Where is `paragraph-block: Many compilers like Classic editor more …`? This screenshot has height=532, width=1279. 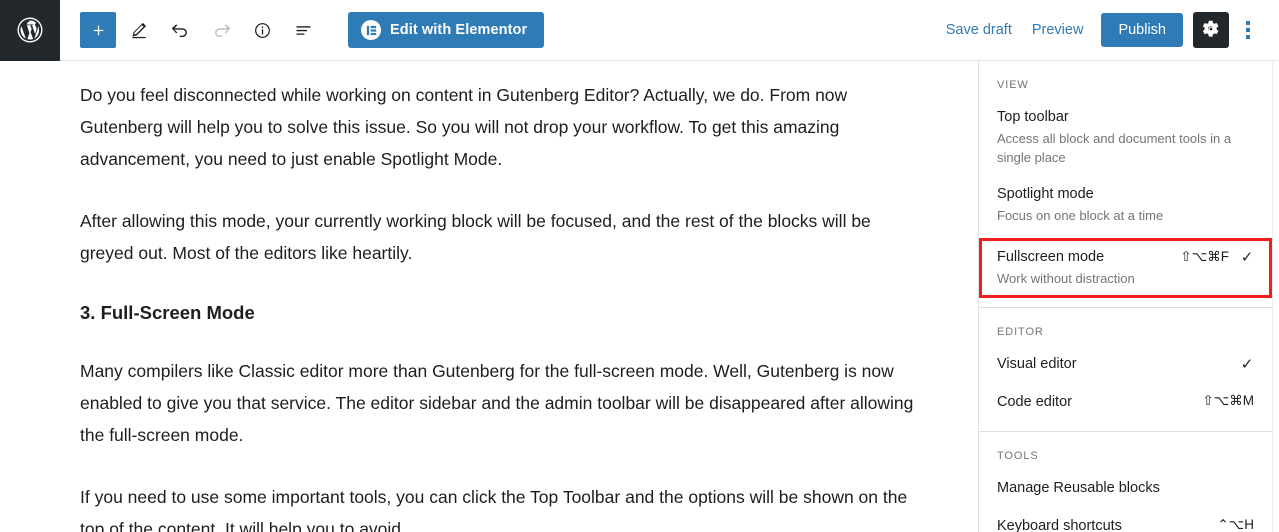
paragraph-block: Many compilers like Classic editor more … is located at coordinates (499, 403).